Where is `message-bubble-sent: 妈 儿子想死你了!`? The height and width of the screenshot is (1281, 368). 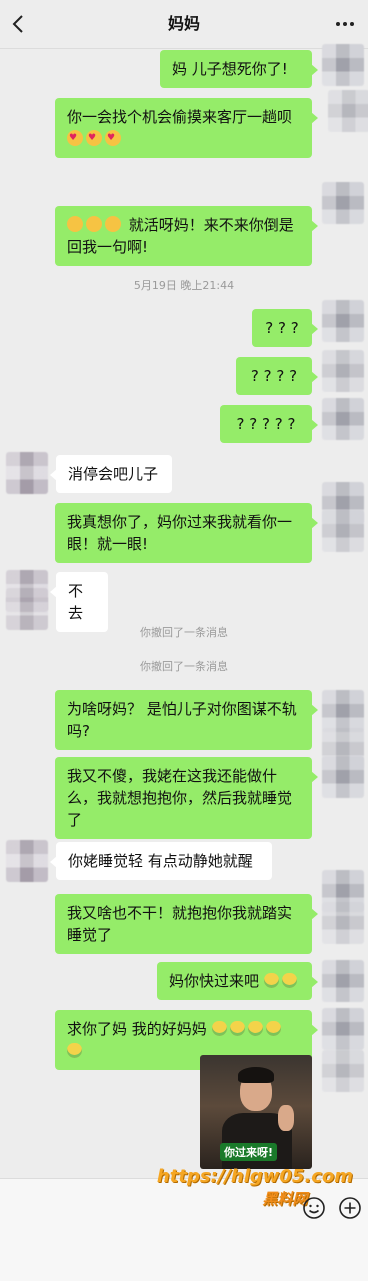
message-bubble-sent: 妈 儿子想死你了! is located at coordinates (239, 69).